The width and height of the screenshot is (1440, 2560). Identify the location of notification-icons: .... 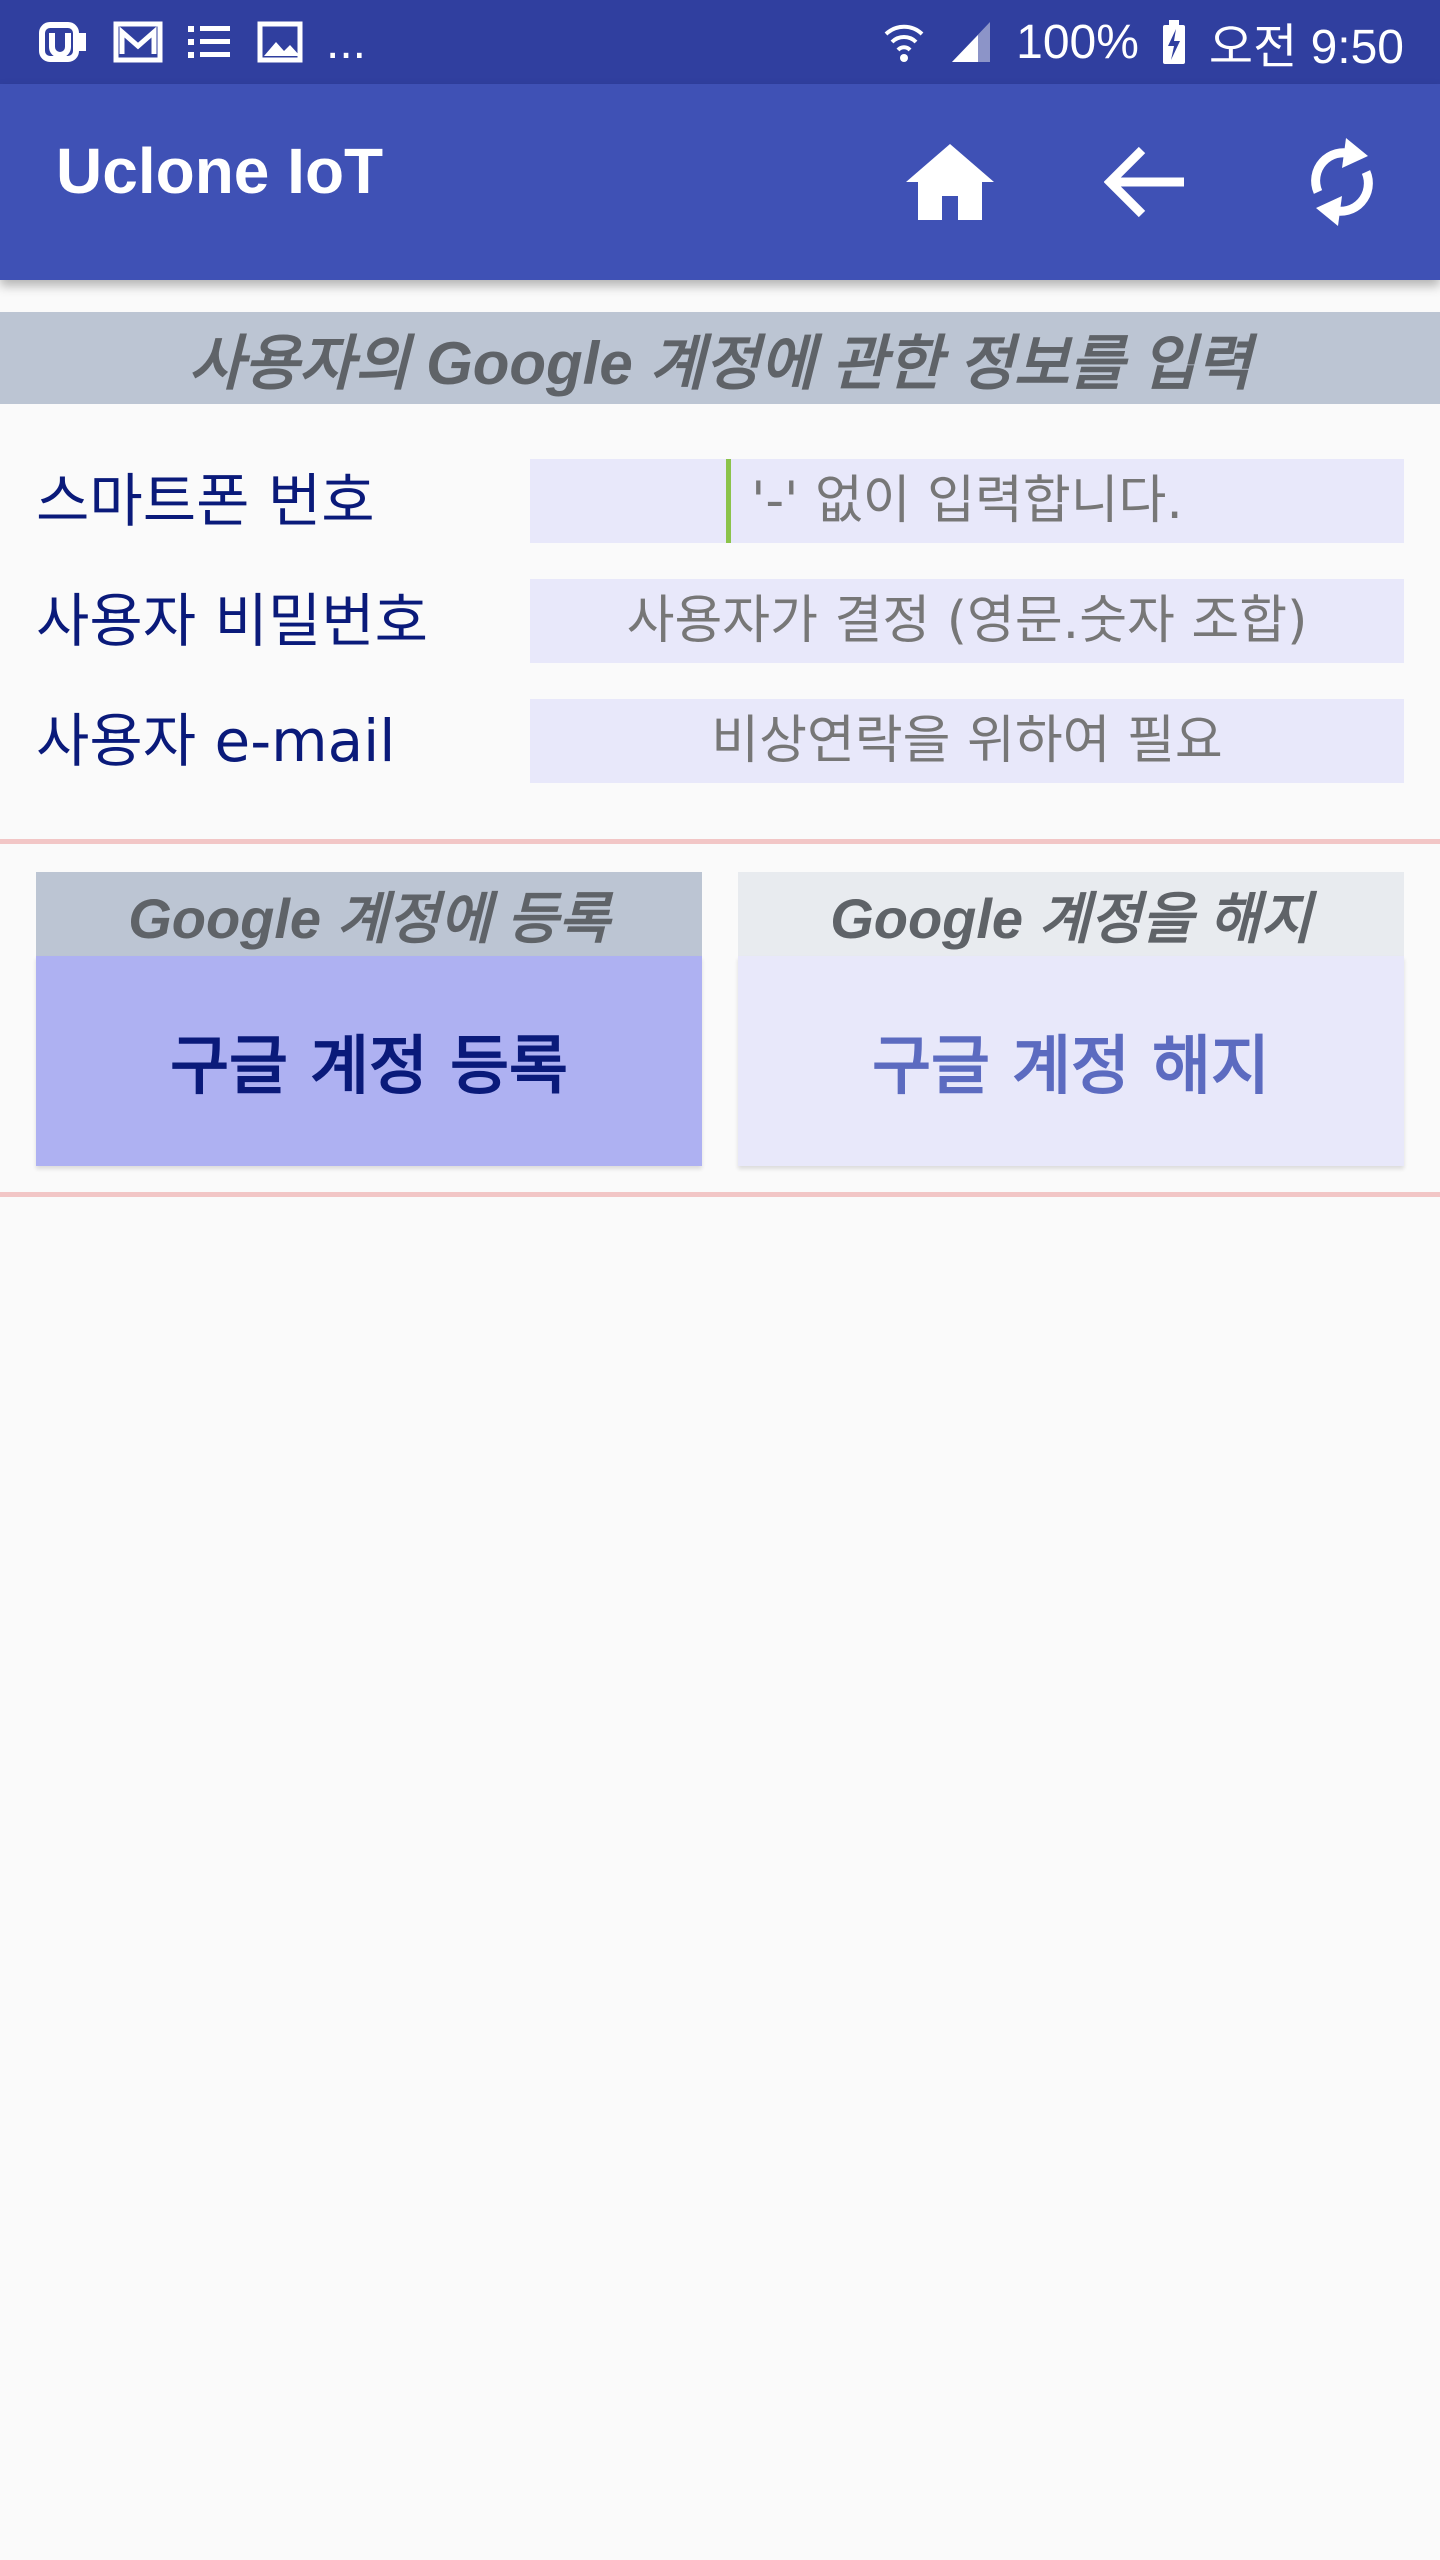
(201, 42).